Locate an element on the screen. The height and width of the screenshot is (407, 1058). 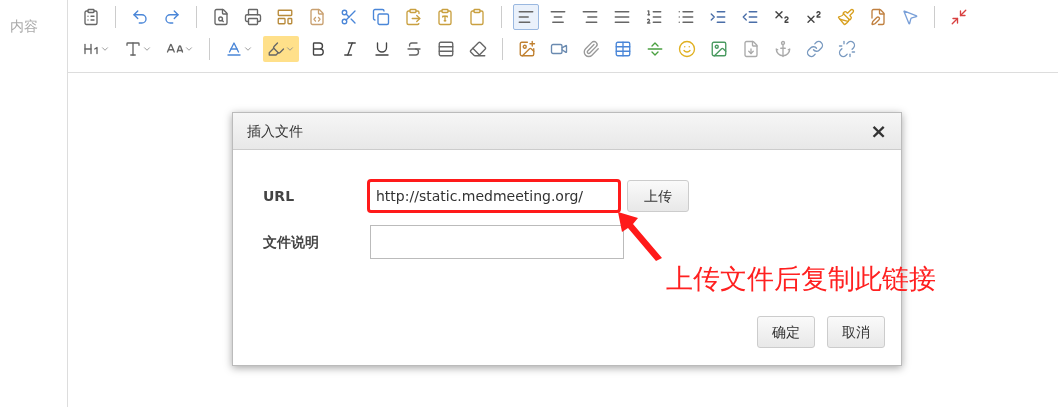
arrow is located at coordinates (640, 236).